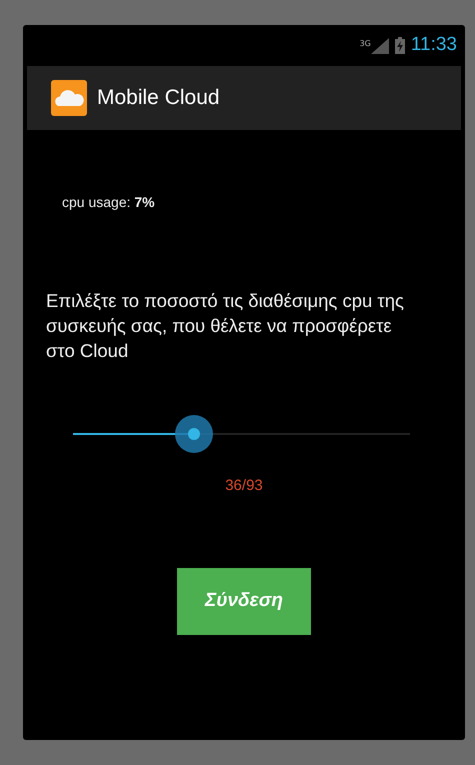 Image resolution: width=475 pixels, height=765 pixels. I want to click on cpu-usage-text: cpu usage: 7%, so click(109, 202).